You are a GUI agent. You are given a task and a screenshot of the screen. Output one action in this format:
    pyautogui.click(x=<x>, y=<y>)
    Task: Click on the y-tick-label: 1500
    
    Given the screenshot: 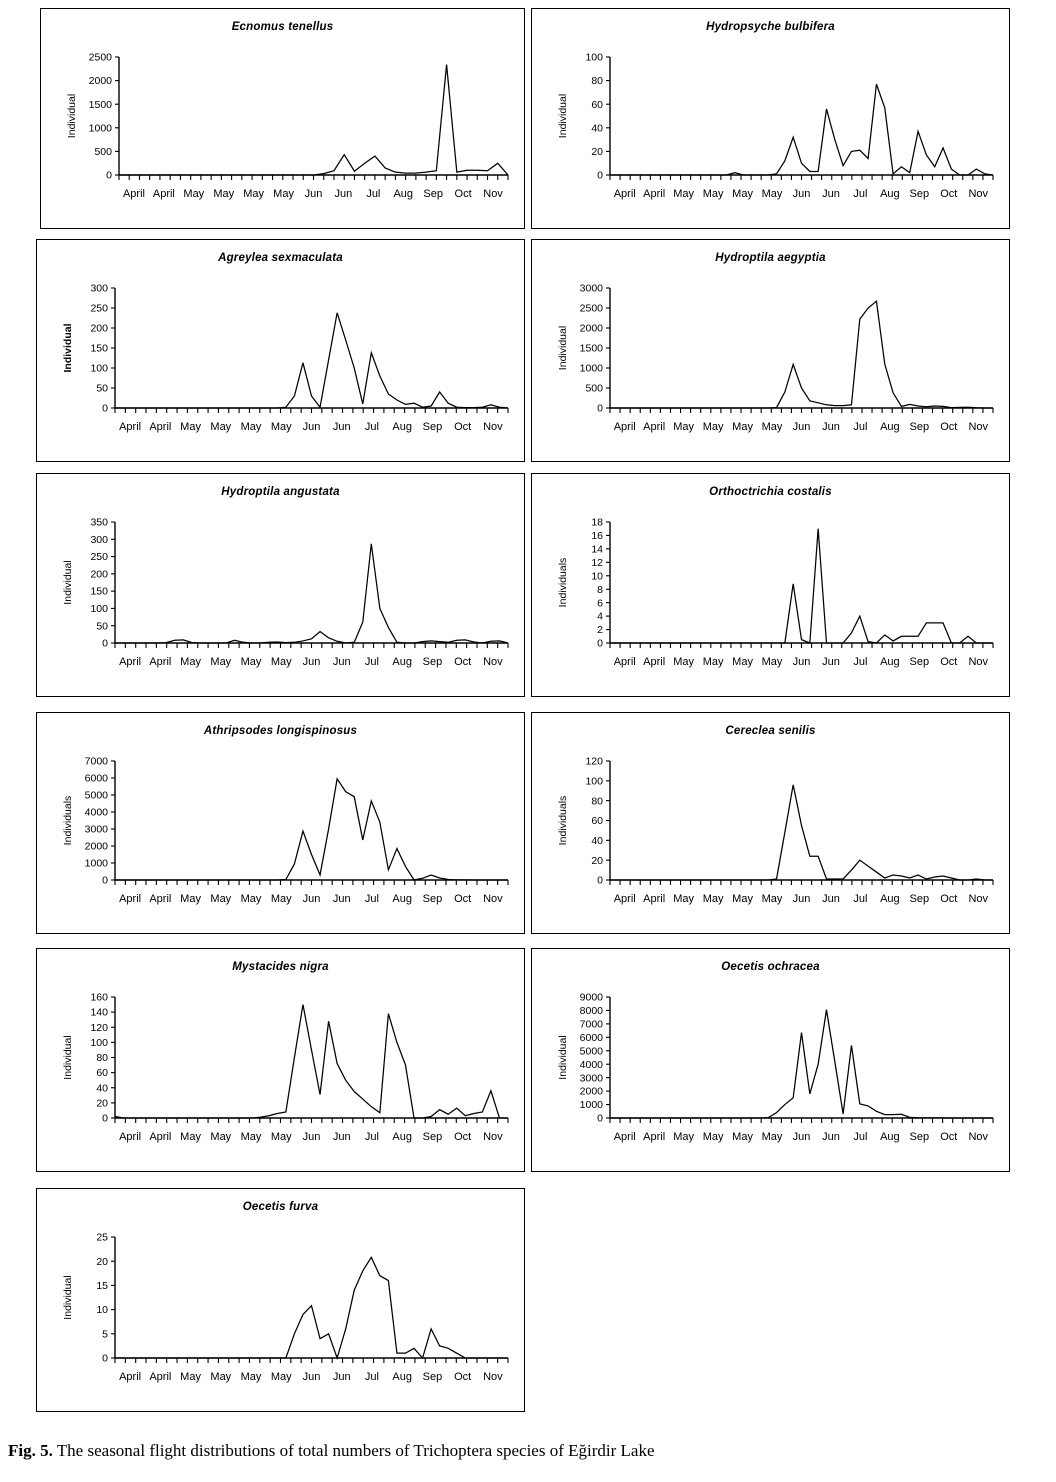 What is the action you would take?
    pyautogui.click(x=592, y=349)
    